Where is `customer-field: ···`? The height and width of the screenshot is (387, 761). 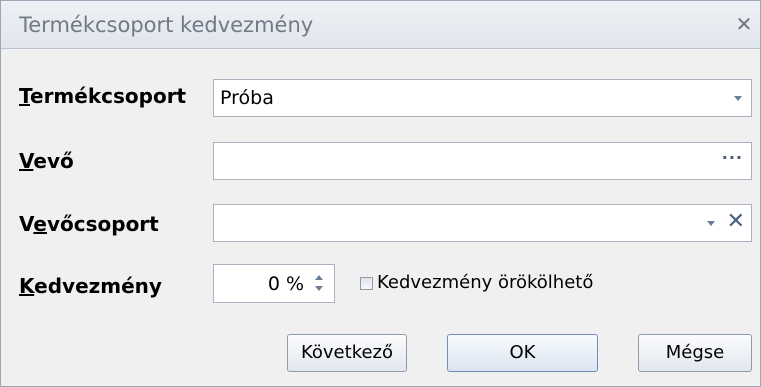
customer-field: ··· is located at coordinates (482, 161).